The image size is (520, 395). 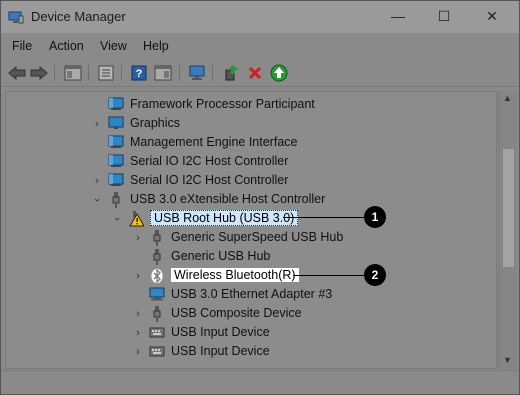 I want to click on tree-item: Graphics, so click(x=144, y=122).